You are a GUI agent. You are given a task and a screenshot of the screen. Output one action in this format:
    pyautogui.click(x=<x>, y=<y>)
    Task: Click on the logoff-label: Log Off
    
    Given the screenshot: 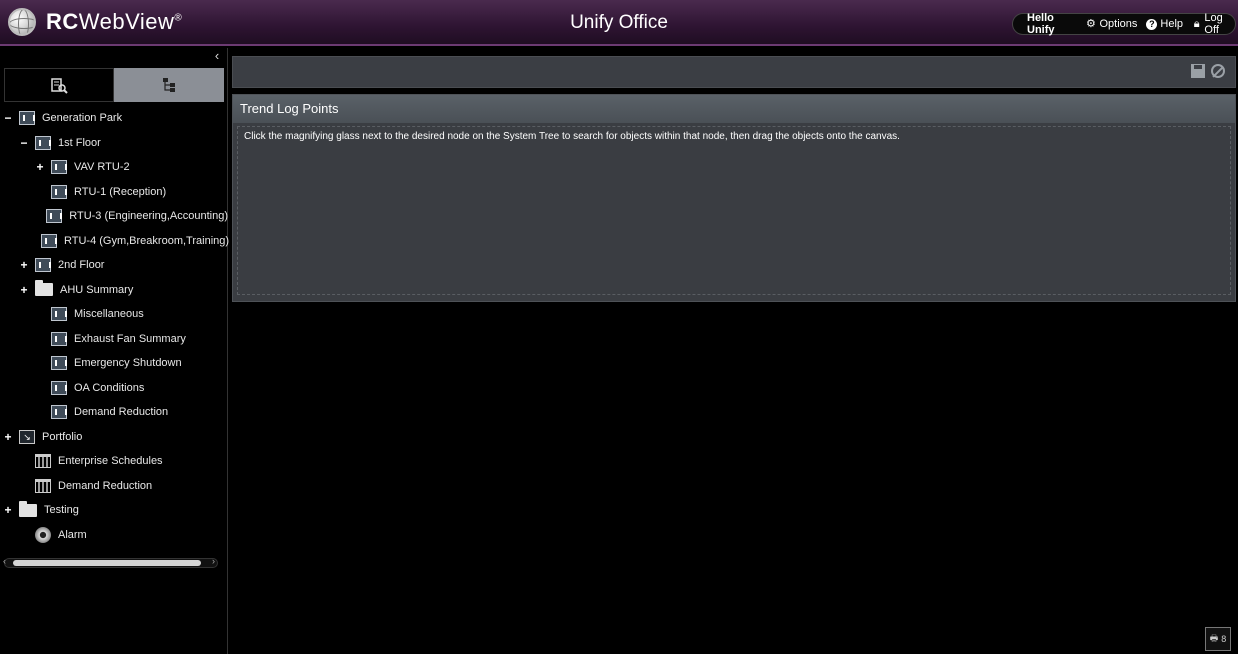 What is the action you would take?
    pyautogui.click(x=1213, y=24)
    